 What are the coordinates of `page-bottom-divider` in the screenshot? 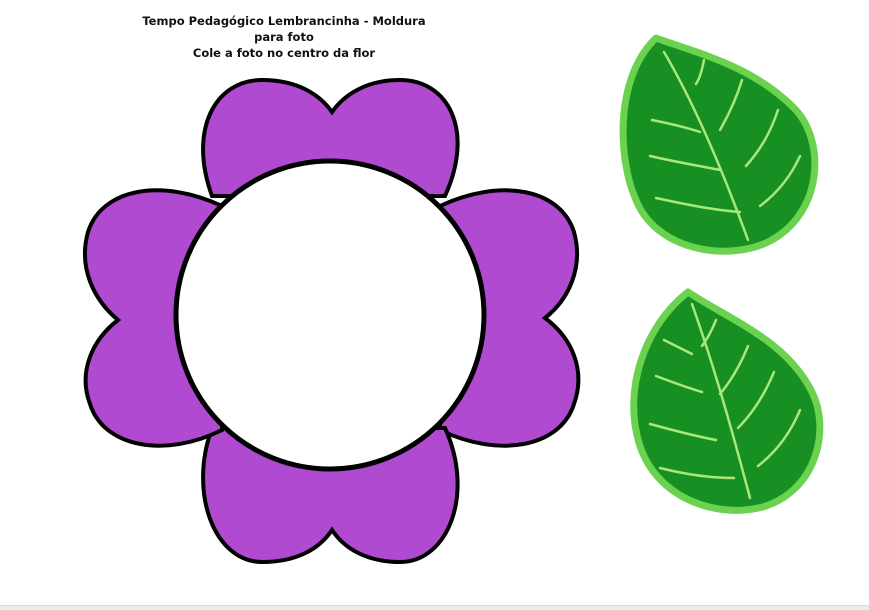 It's located at (434, 607).